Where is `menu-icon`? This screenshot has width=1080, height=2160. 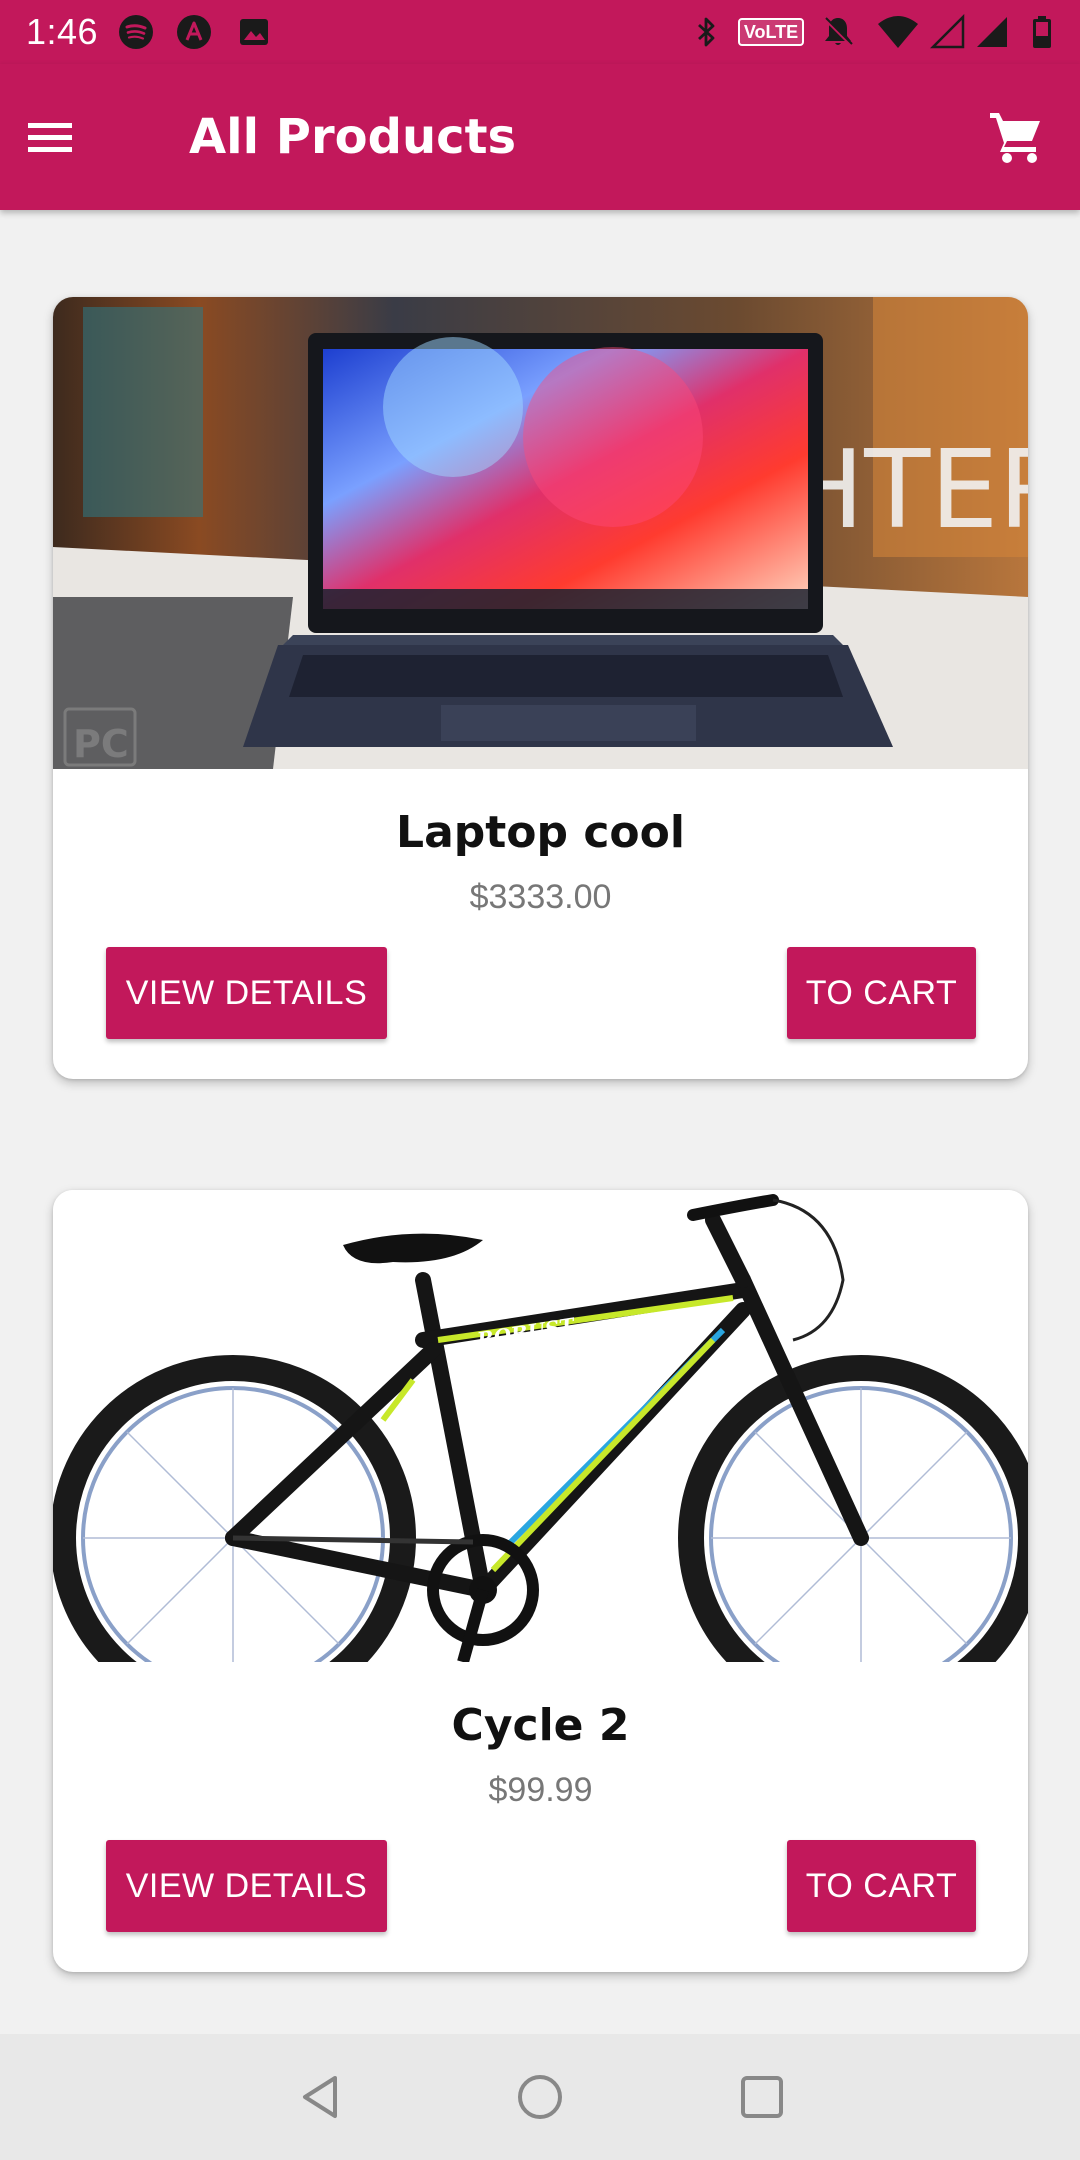 menu-icon is located at coordinates (50, 137).